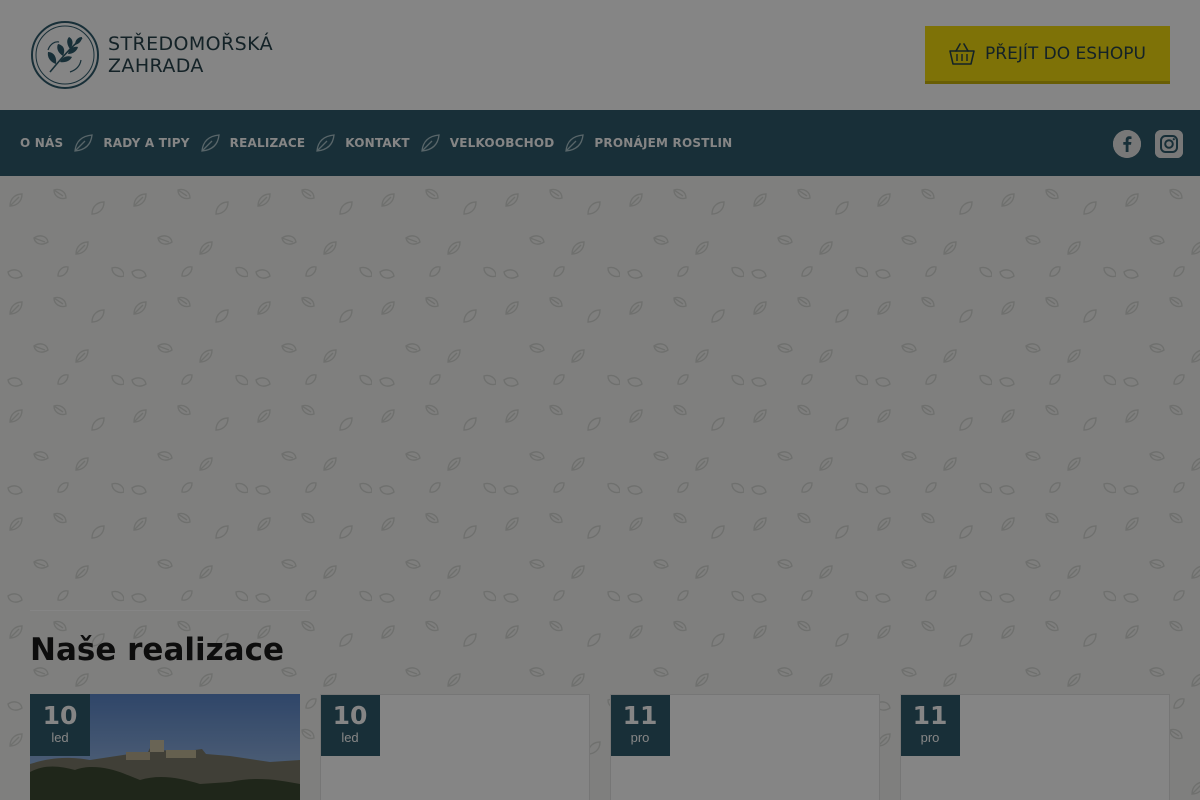 Image resolution: width=1200 pixels, height=800 pixels. I want to click on section-title: Naše realizace, so click(157, 650).